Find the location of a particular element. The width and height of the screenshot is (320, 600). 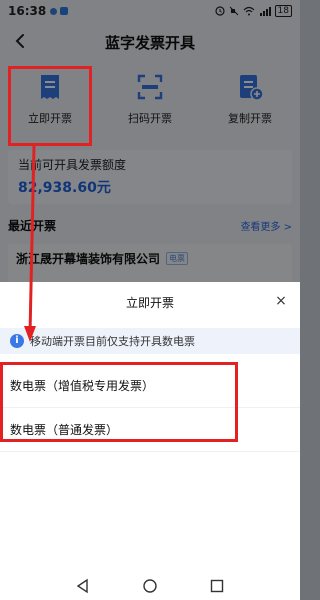

home-circle-icon is located at coordinates (150, 586).